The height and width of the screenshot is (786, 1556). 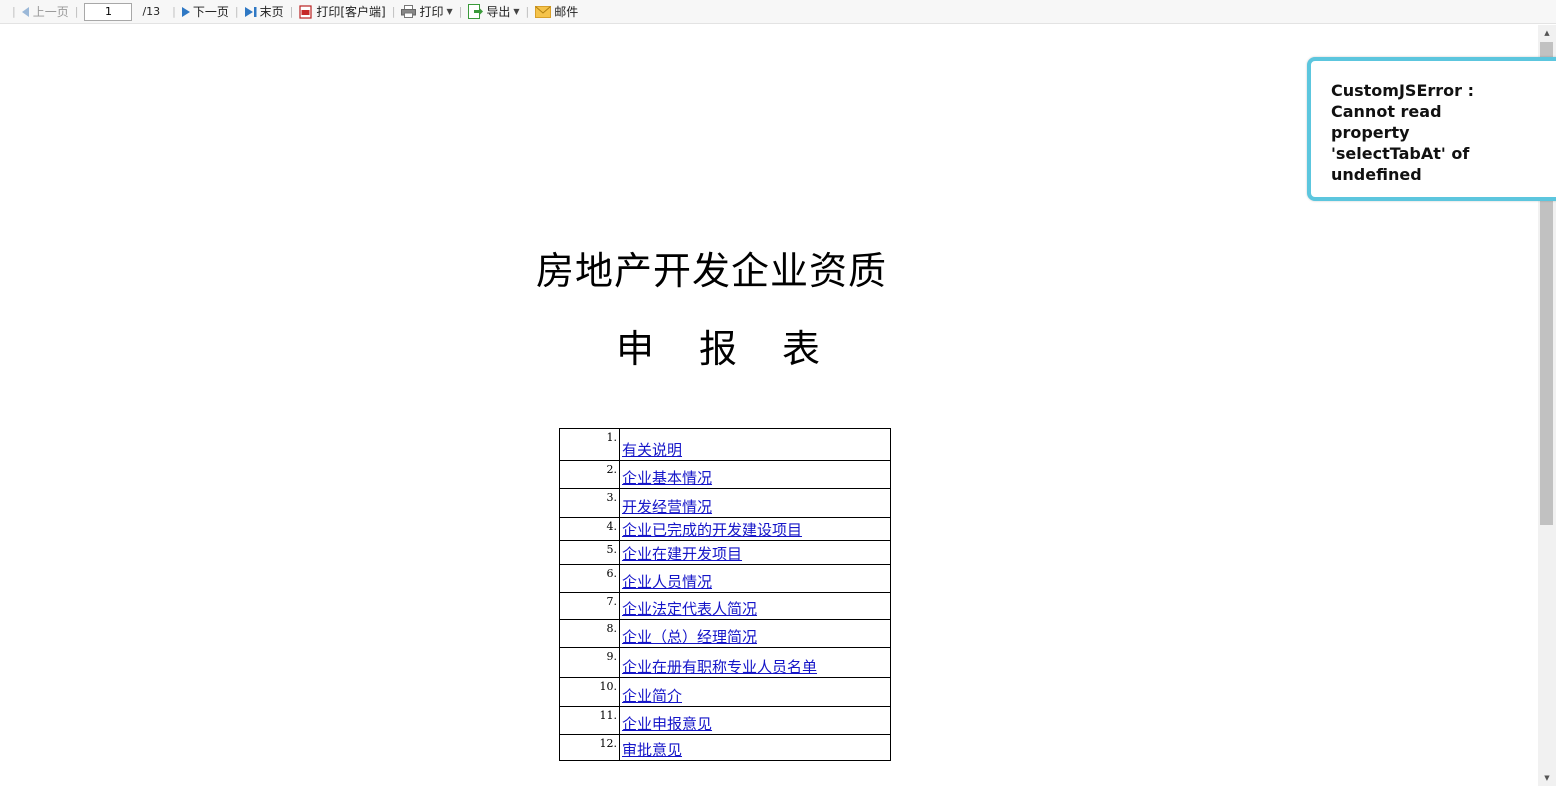 I want to click on table-row: 1. 有关说明, so click(x=725, y=444).